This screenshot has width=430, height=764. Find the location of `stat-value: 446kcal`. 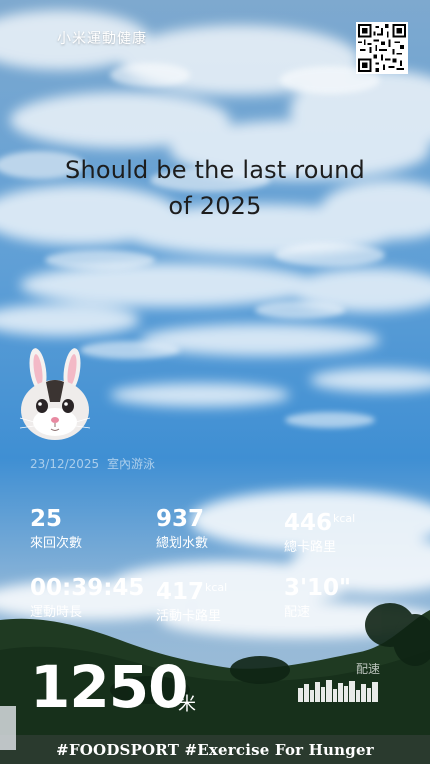

stat-value: 446kcal is located at coordinates (320, 523).